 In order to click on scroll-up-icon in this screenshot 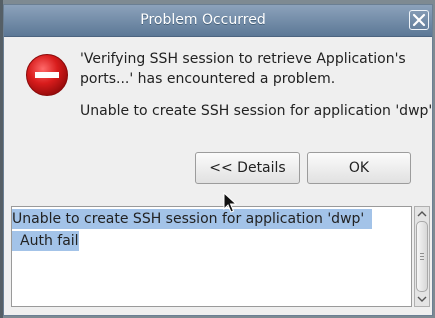, I will do `click(422, 214)`.